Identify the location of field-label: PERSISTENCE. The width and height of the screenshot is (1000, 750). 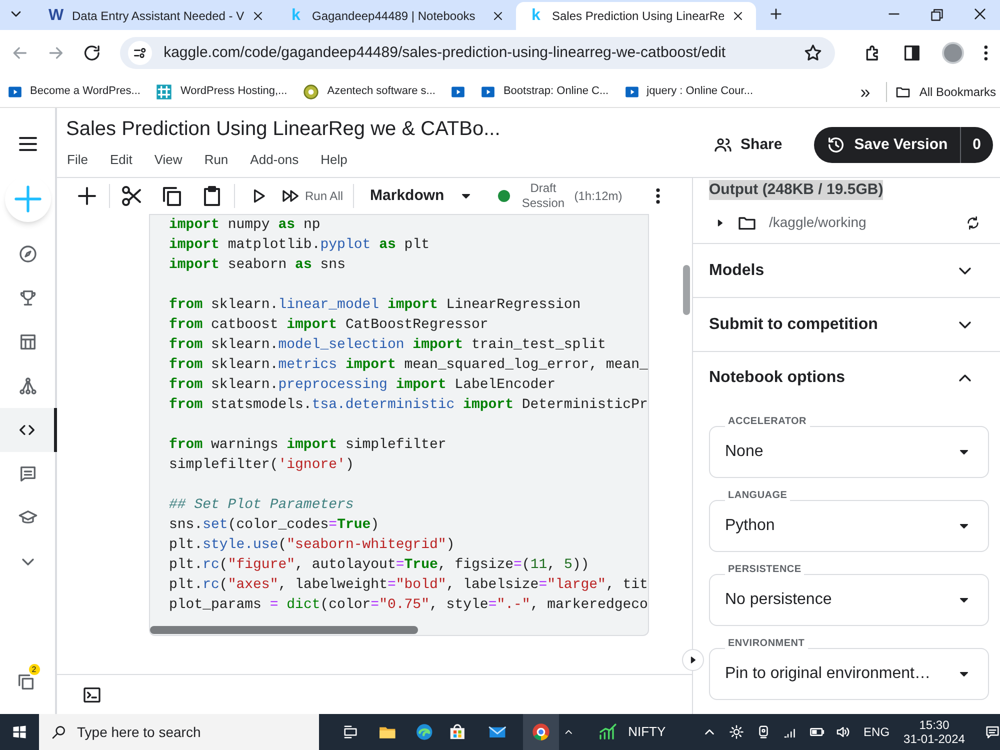
(764, 569).